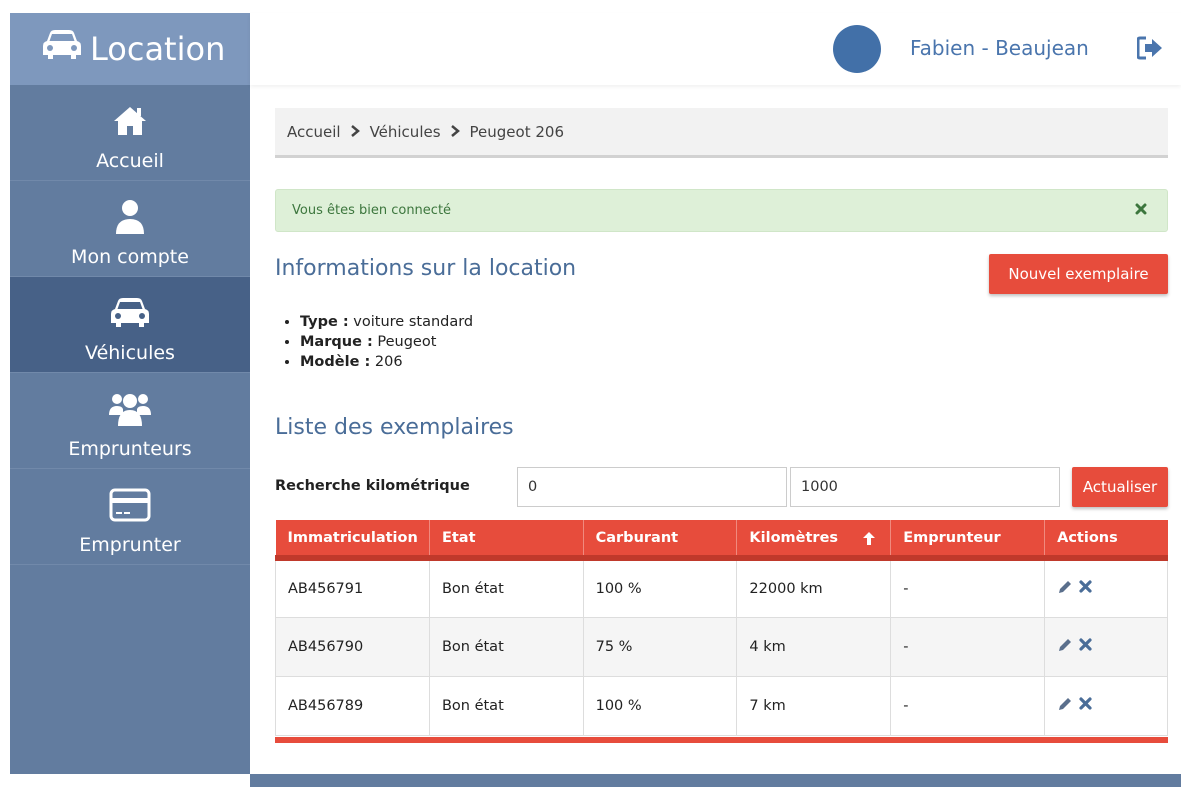  I want to click on cell-km: 4 km, so click(814, 646).